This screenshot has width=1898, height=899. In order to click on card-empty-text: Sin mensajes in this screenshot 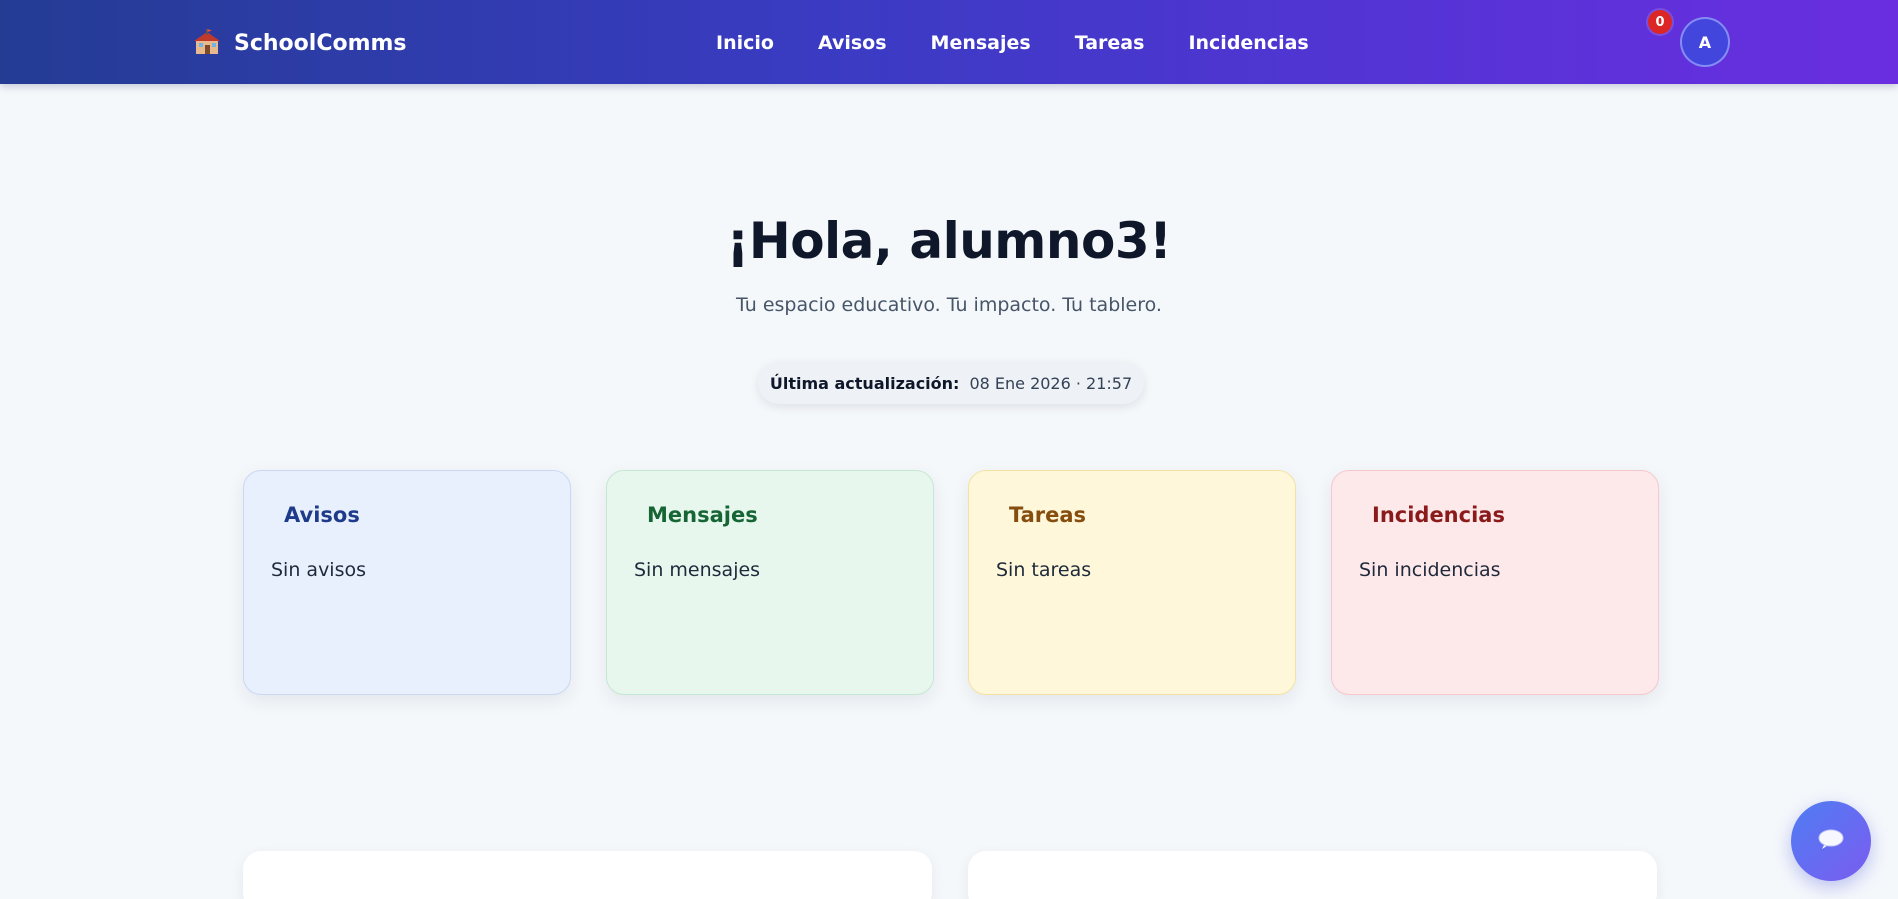, I will do `click(697, 570)`.